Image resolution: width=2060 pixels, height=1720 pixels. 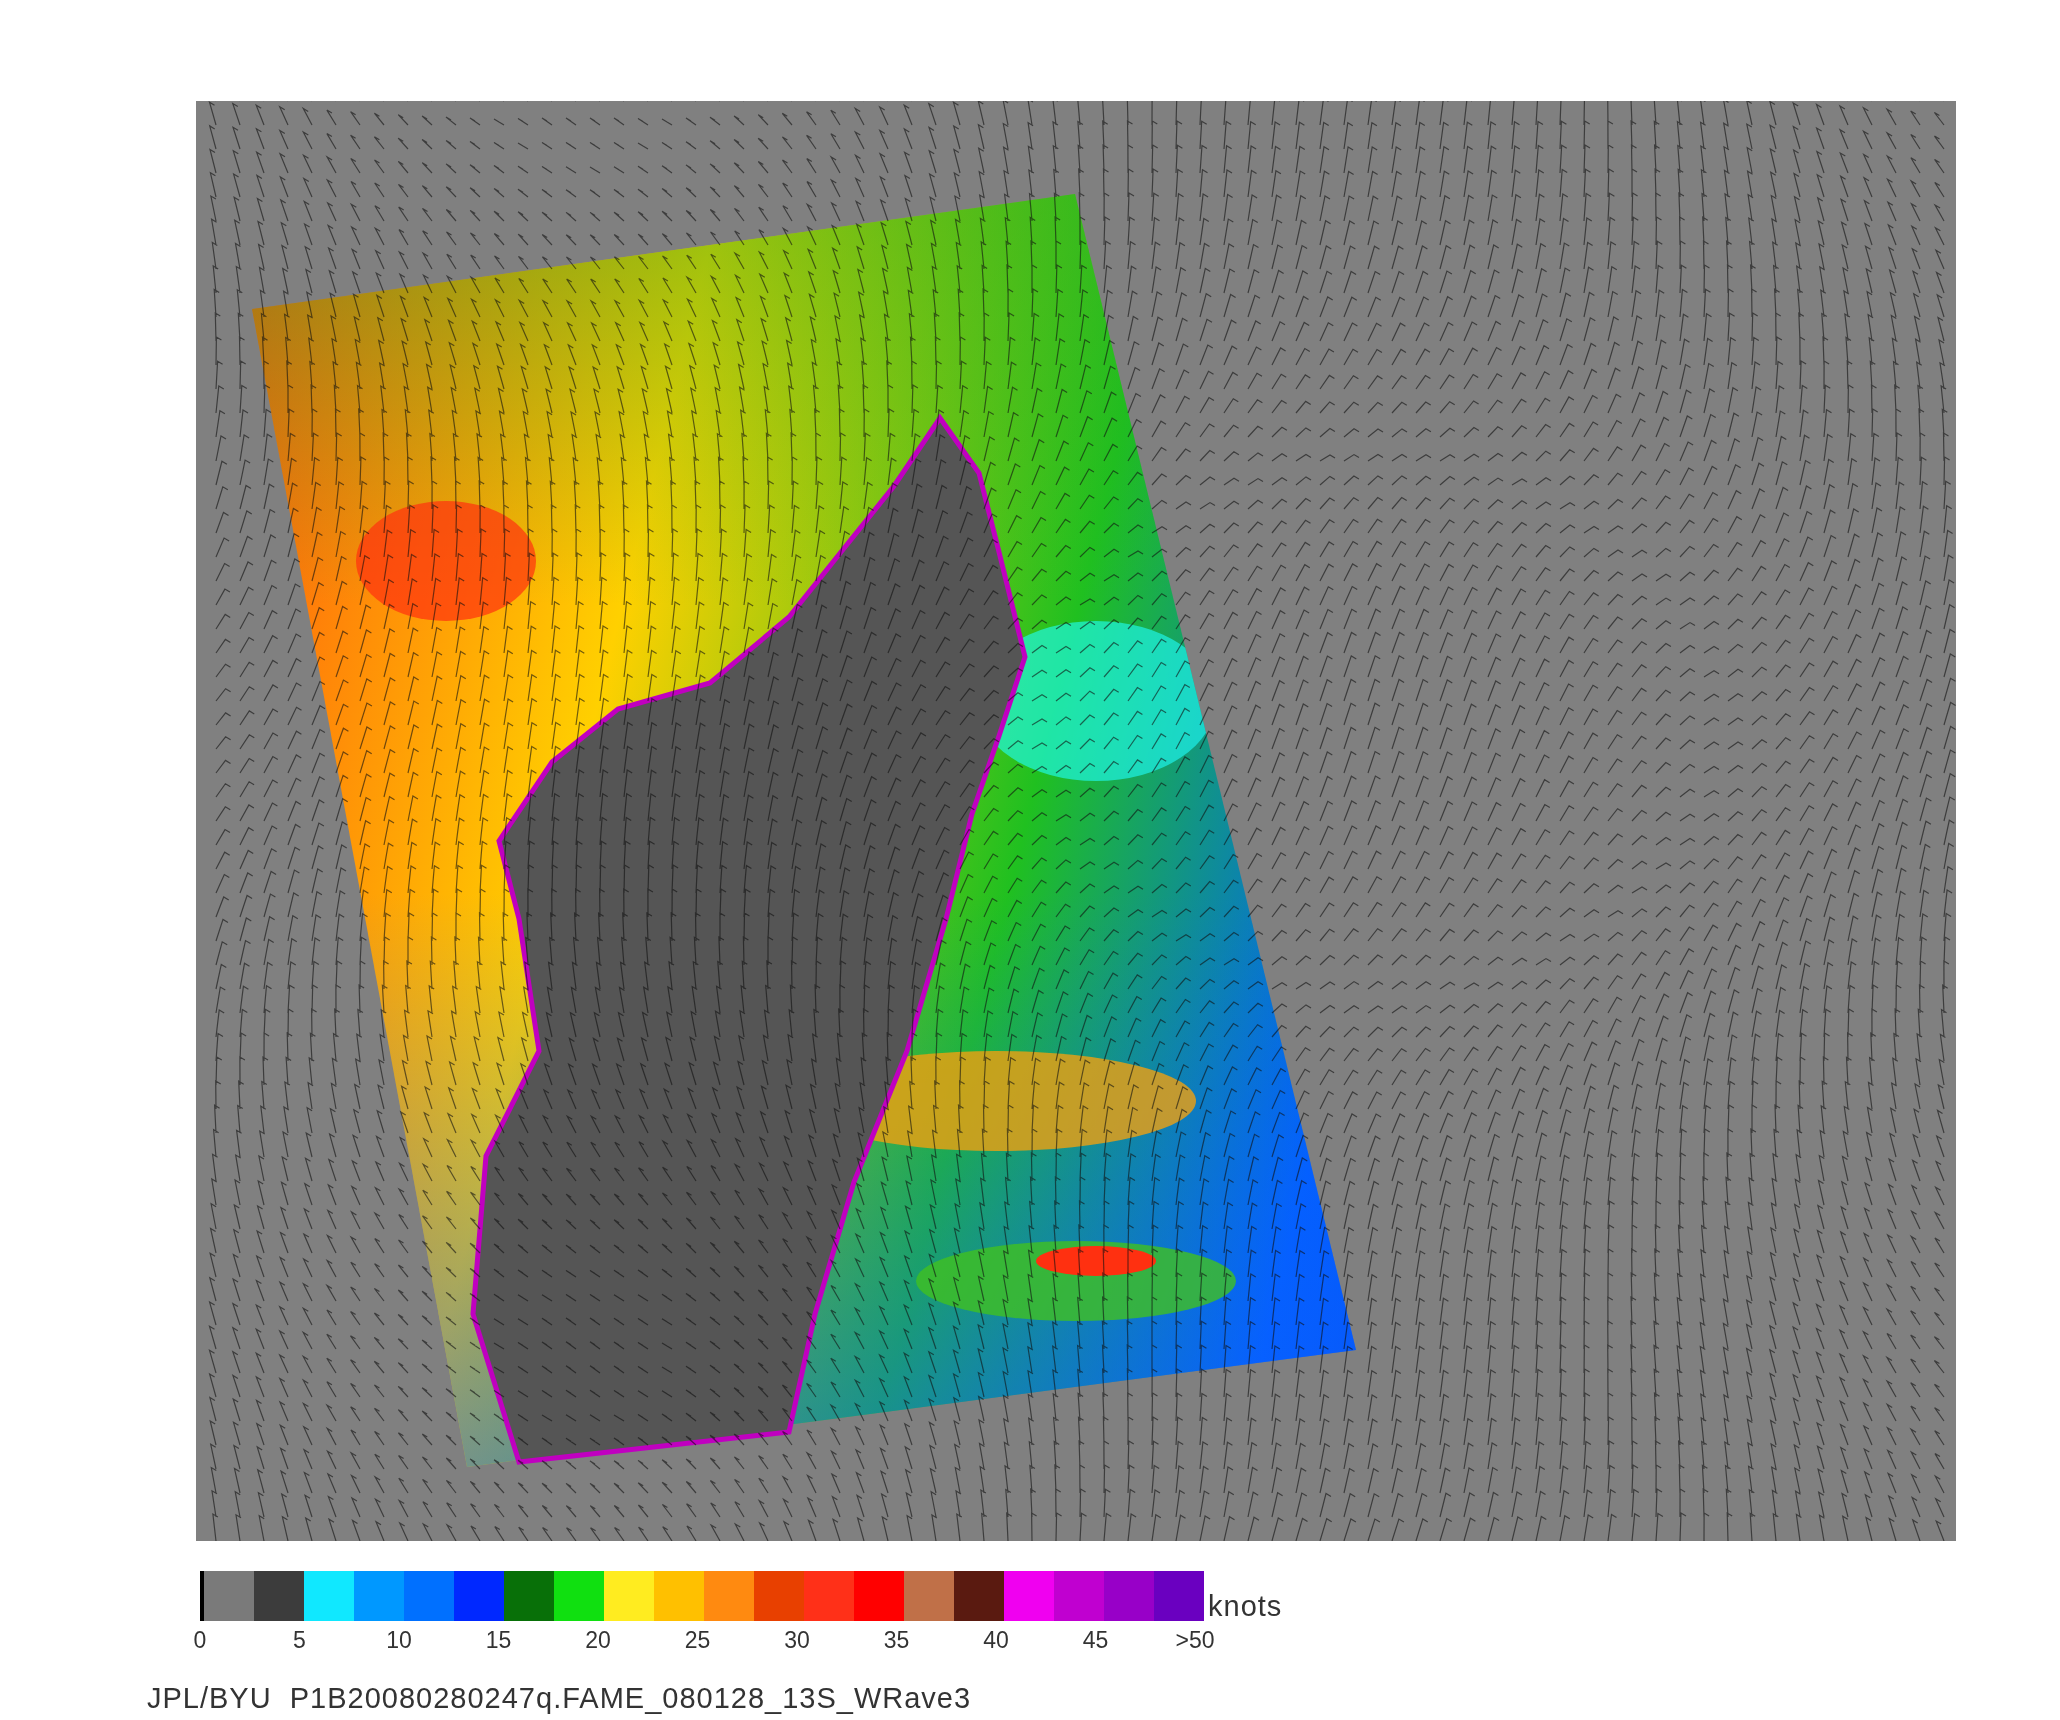 What do you see at coordinates (399, 1640) in the screenshot?
I see `tick-label: 10` at bounding box center [399, 1640].